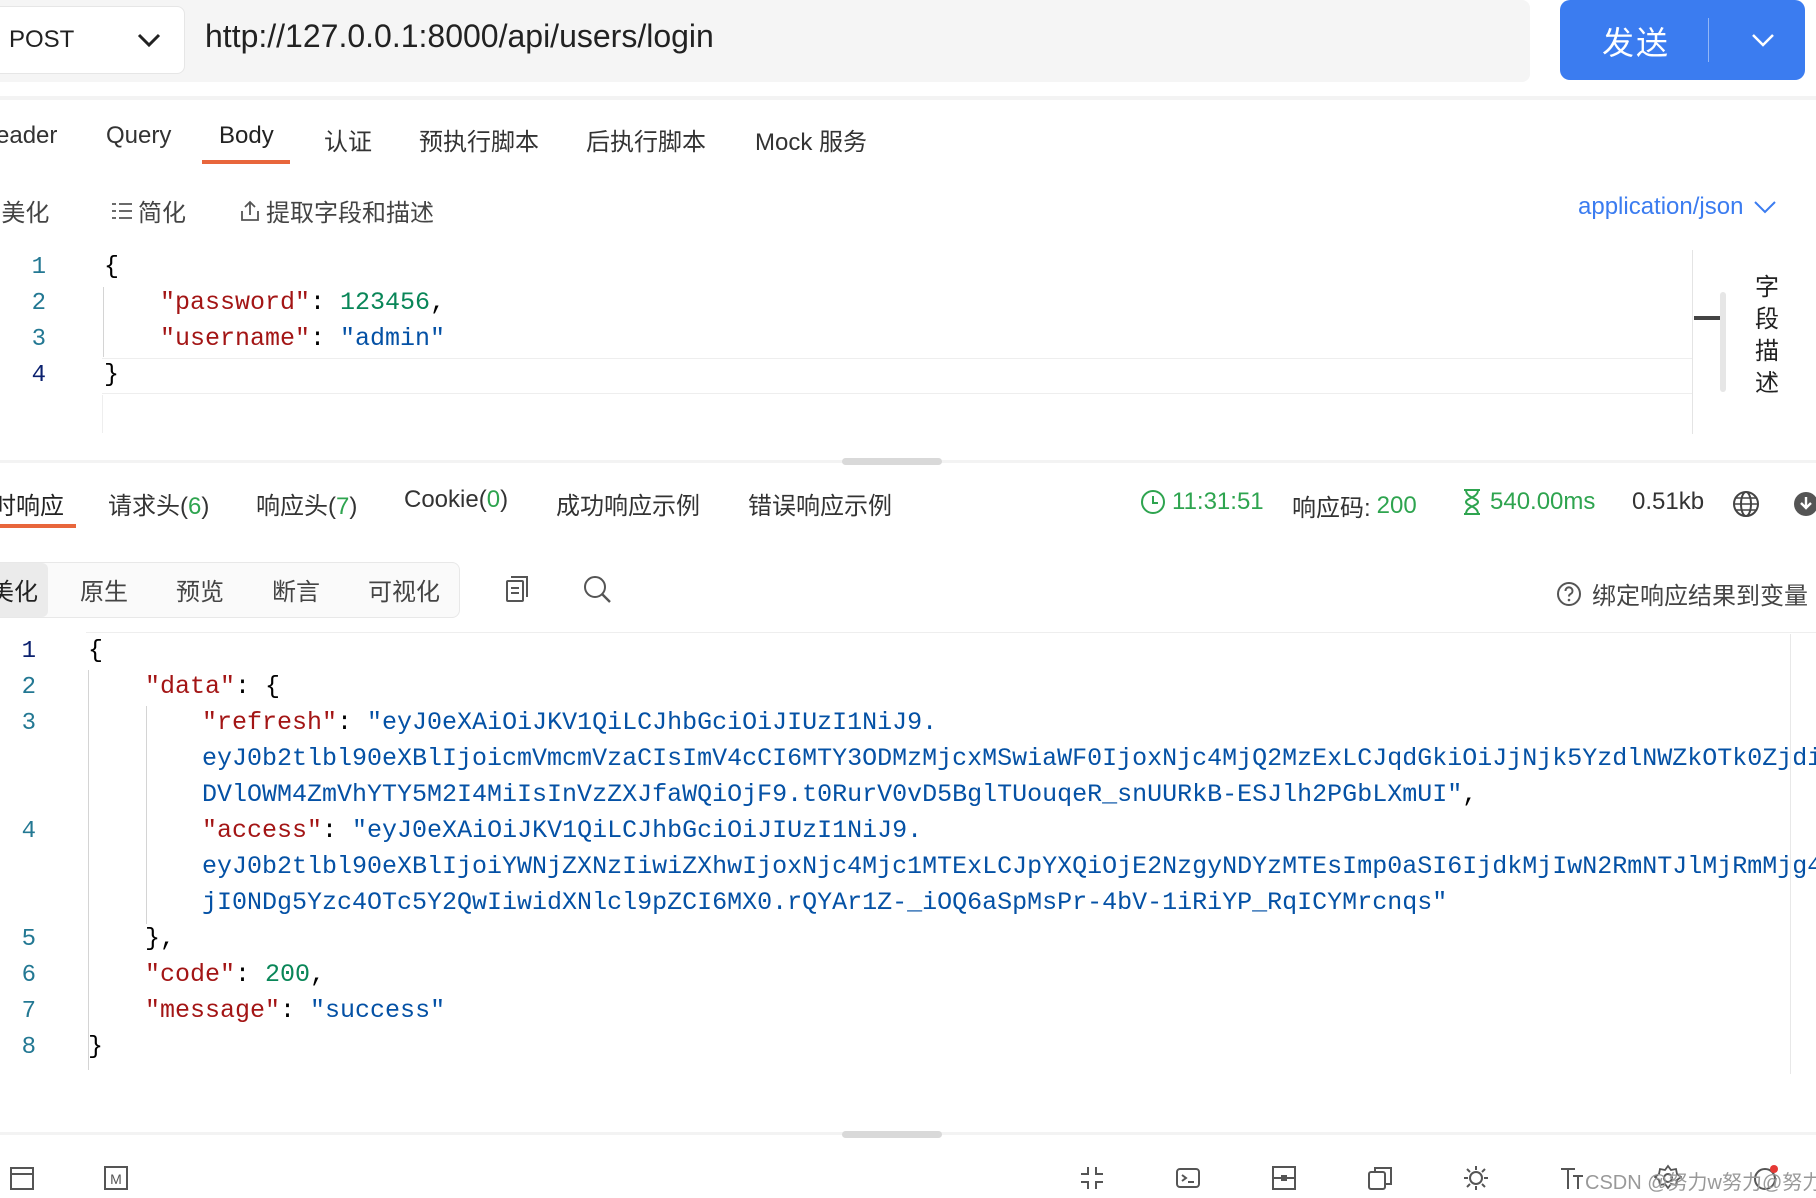 This screenshot has height=1198, width=1816. What do you see at coordinates (353, 506) in the screenshot?
I see `tab-label-close: )` at bounding box center [353, 506].